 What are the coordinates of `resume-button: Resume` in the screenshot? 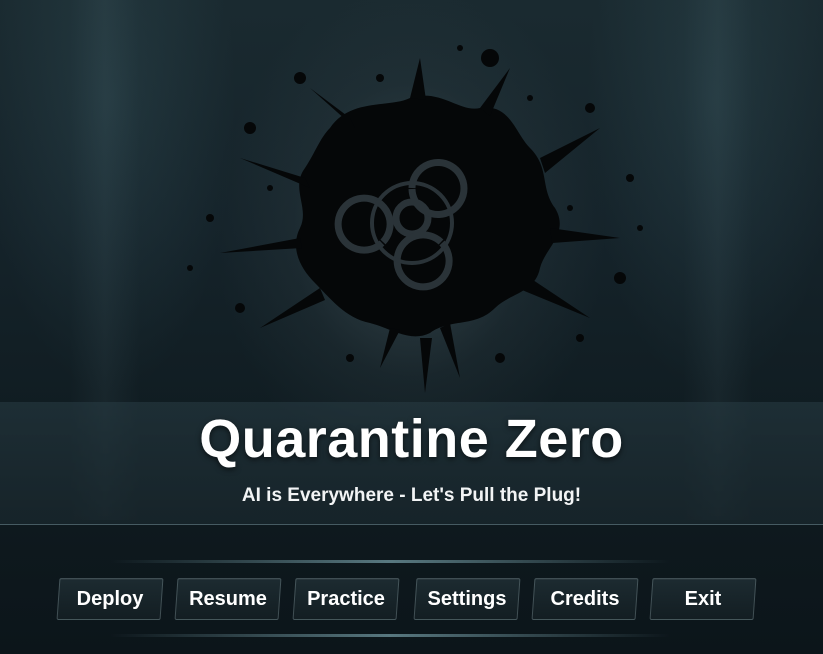 It's located at (228, 599).